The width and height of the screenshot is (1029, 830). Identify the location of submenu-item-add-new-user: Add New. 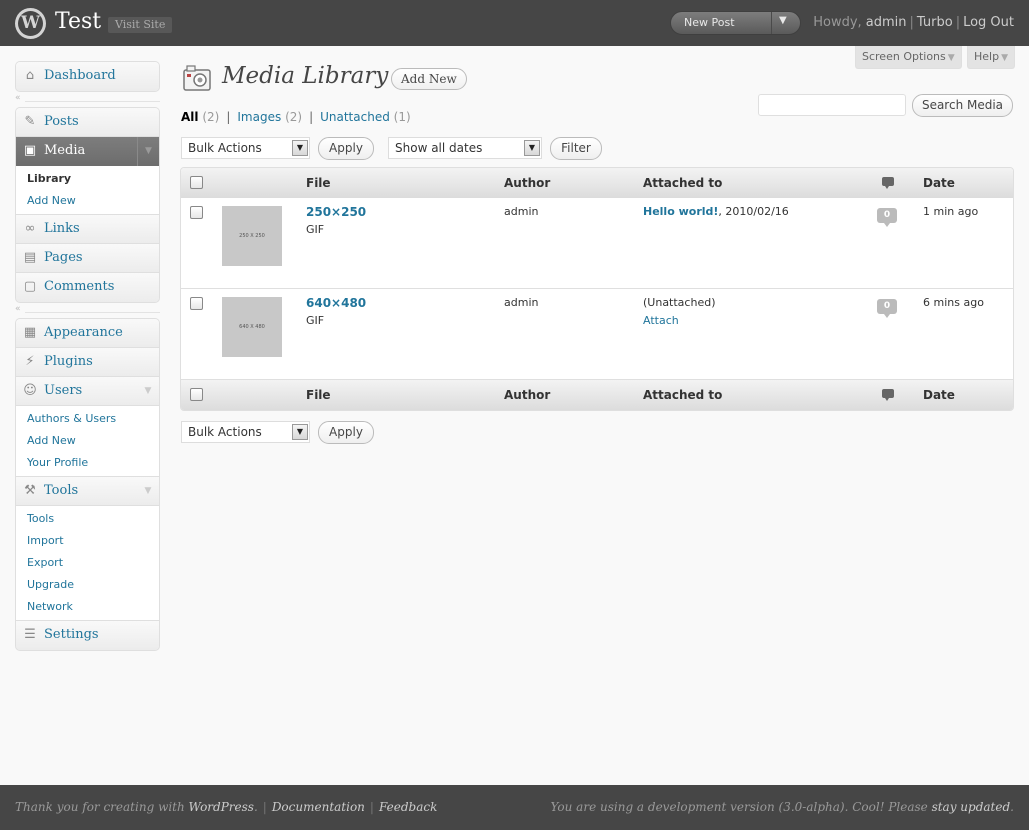
(87, 441).